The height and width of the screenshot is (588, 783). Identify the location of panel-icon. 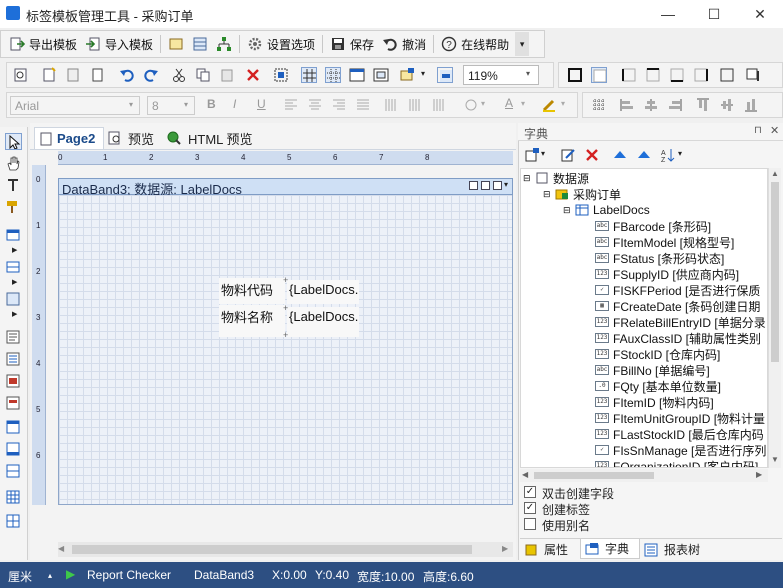
(13, 427).